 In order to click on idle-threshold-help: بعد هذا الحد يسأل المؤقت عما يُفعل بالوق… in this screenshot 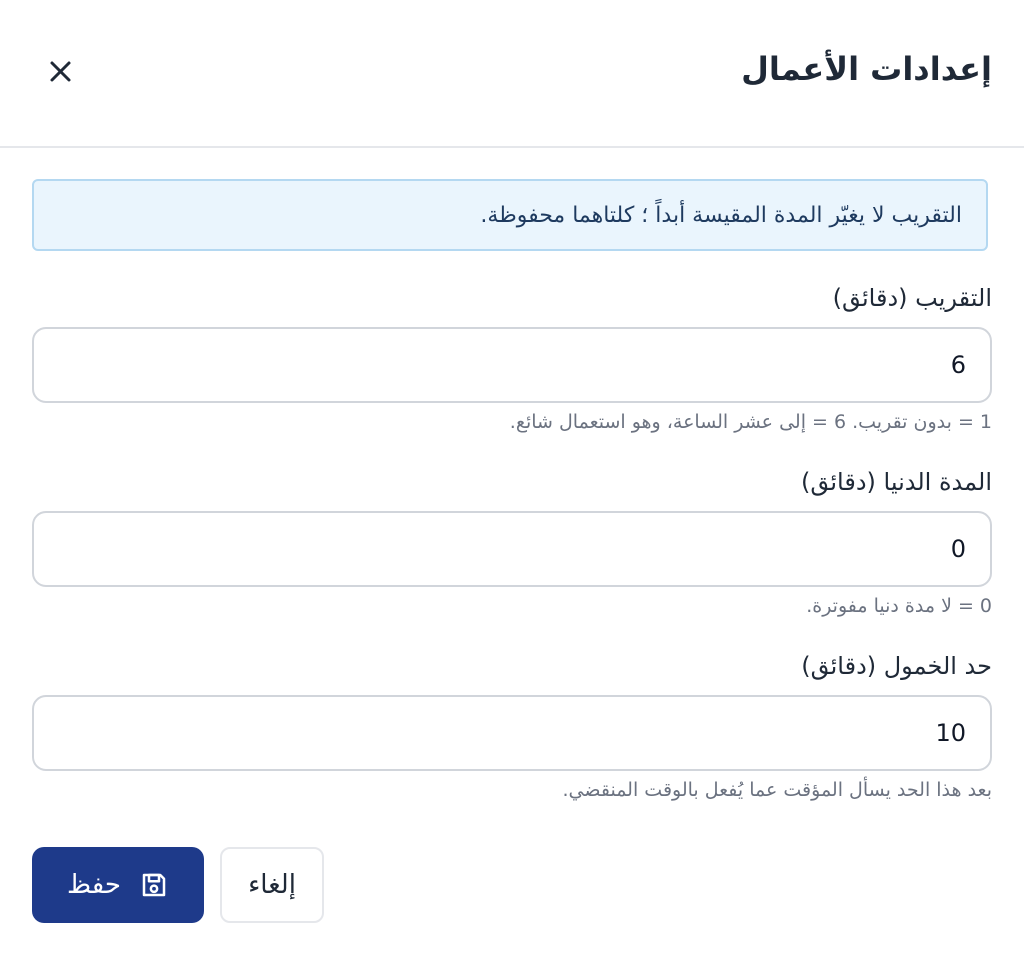, I will do `click(777, 790)`.